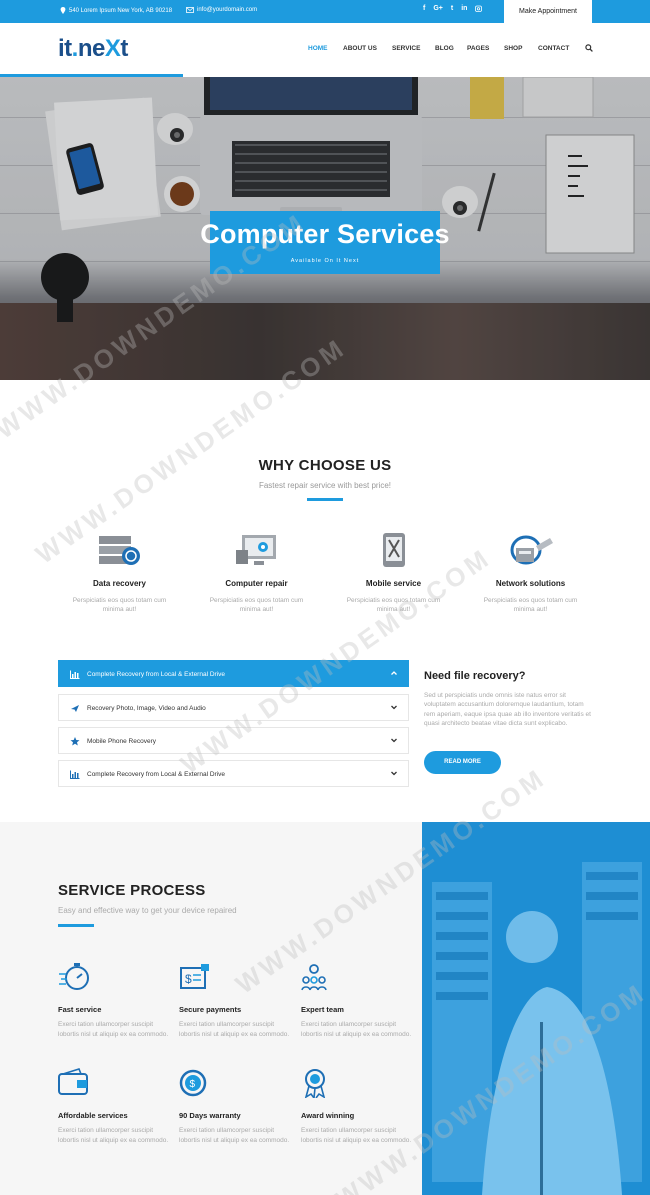  What do you see at coordinates (63, 10) in the screenshot?
I see `location-icon` at bounding box center [63, 10].